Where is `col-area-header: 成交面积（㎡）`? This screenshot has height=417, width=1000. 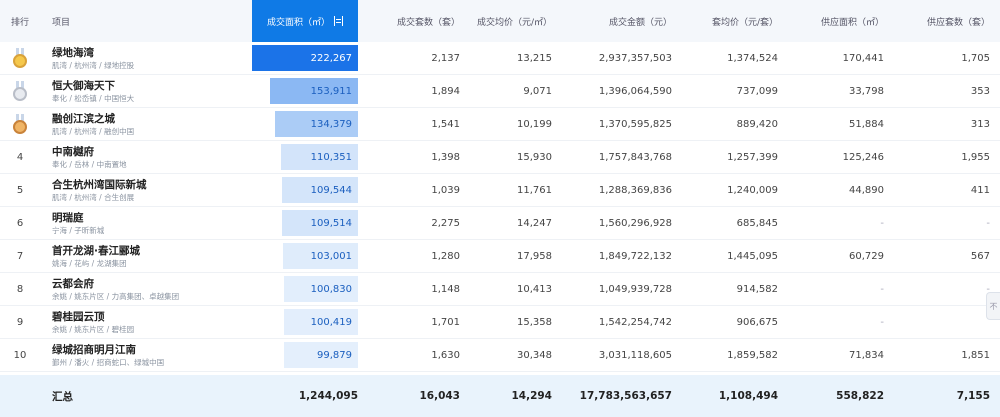 col-area-header: 成交面积（㎡） is located at coordinates (305, 21).